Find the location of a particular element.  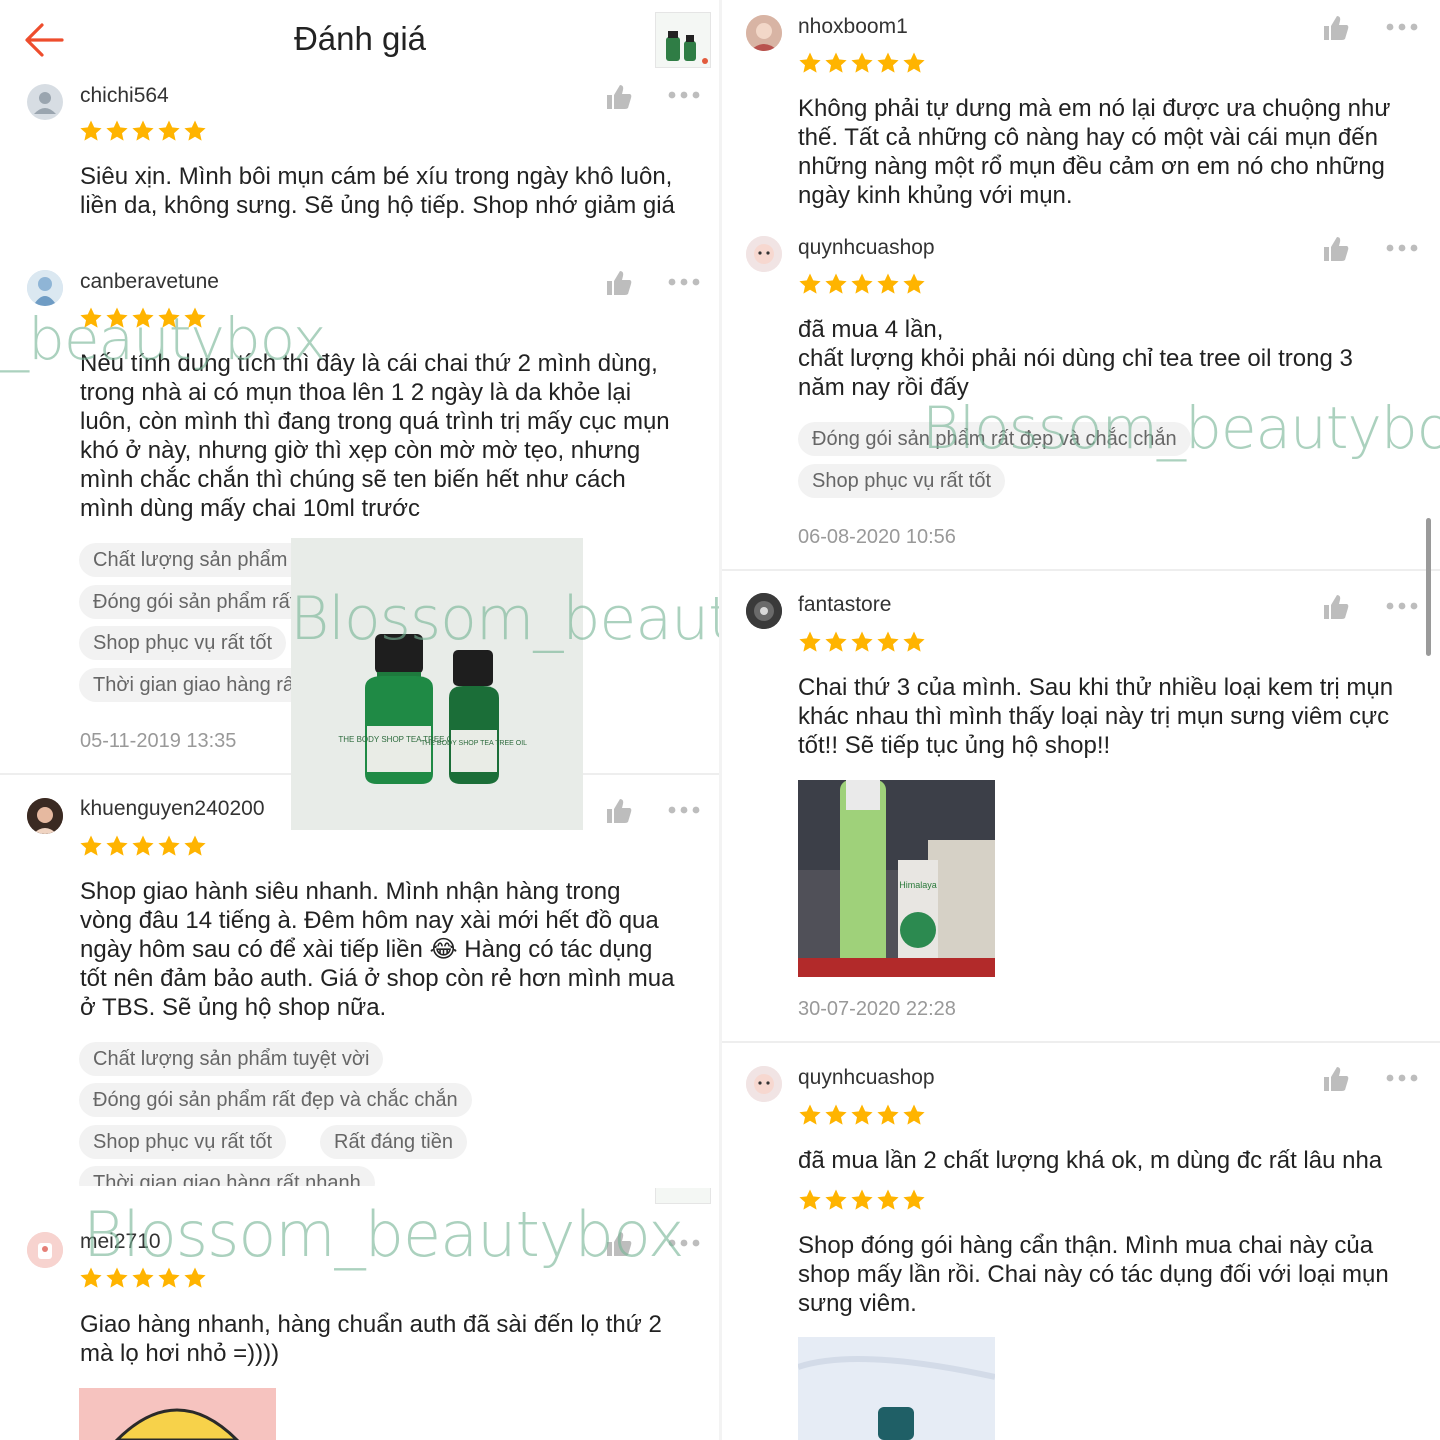

review-timestamp: 06-08-2020 10:56 is located at coordinates (877, 537).